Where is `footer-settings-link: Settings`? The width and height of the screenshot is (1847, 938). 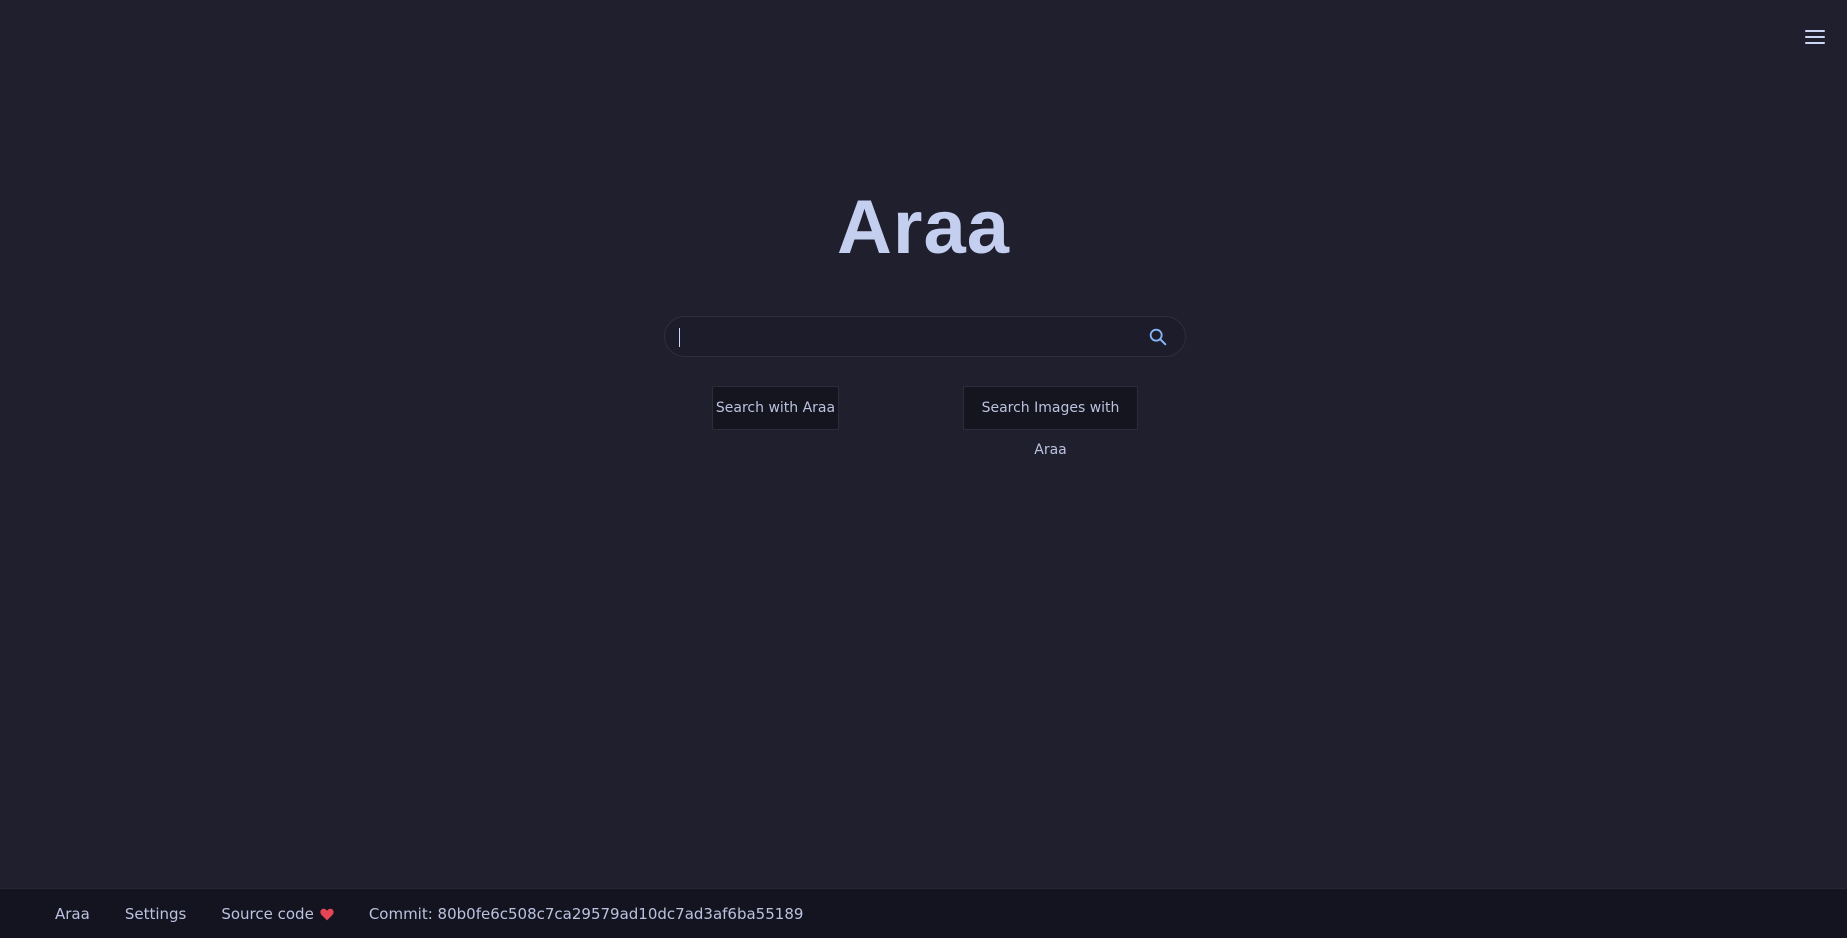
footer-settings-link: Settings is located at coordinates (156, 914).